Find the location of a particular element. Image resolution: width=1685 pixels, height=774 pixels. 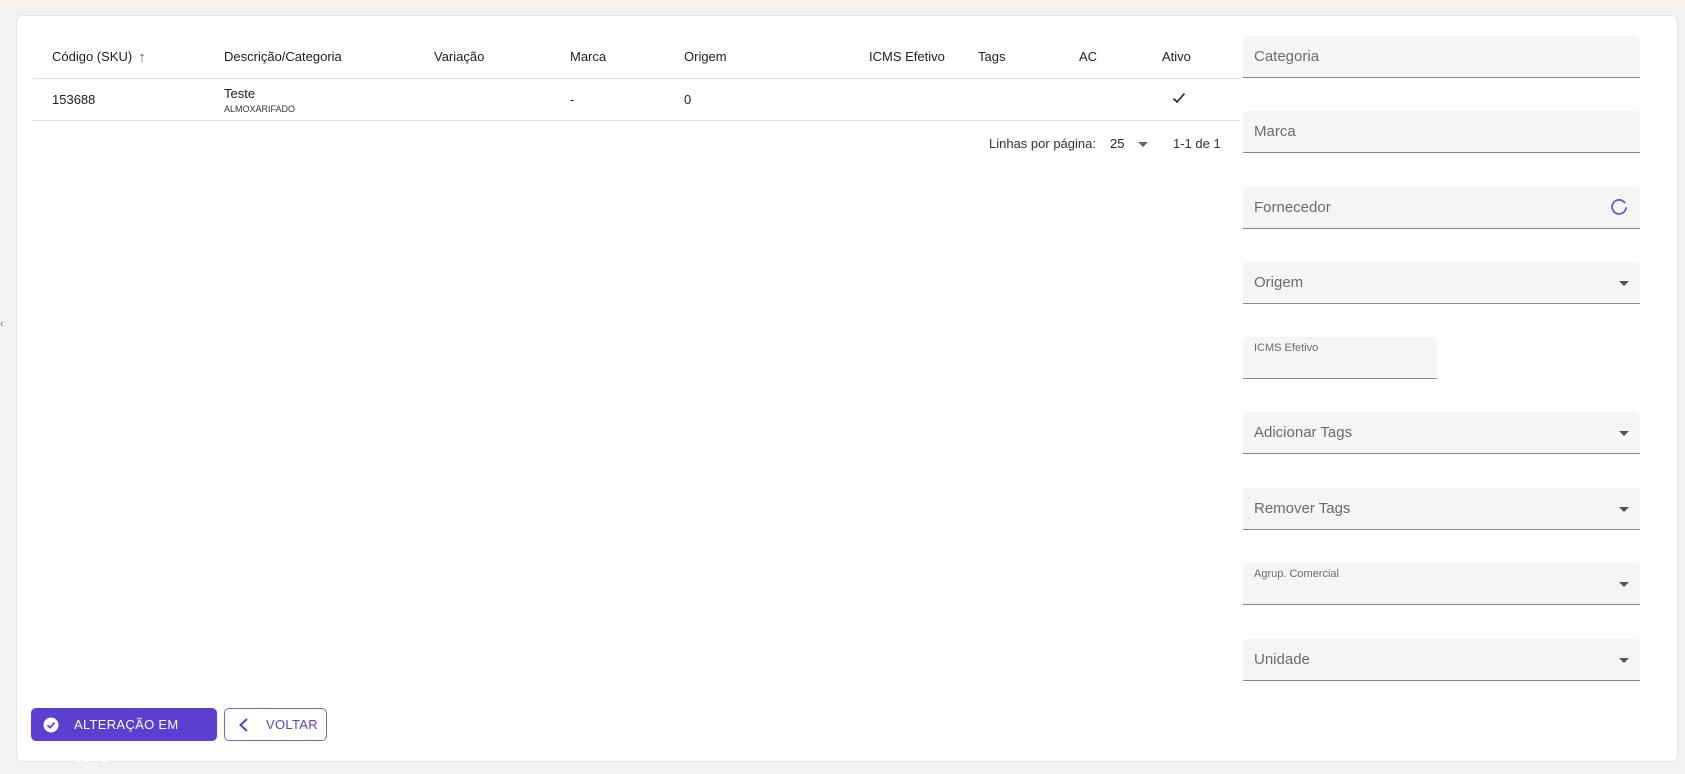

fornecedor-placeholder: Fornecedor is located at coordinates (1292, 207).